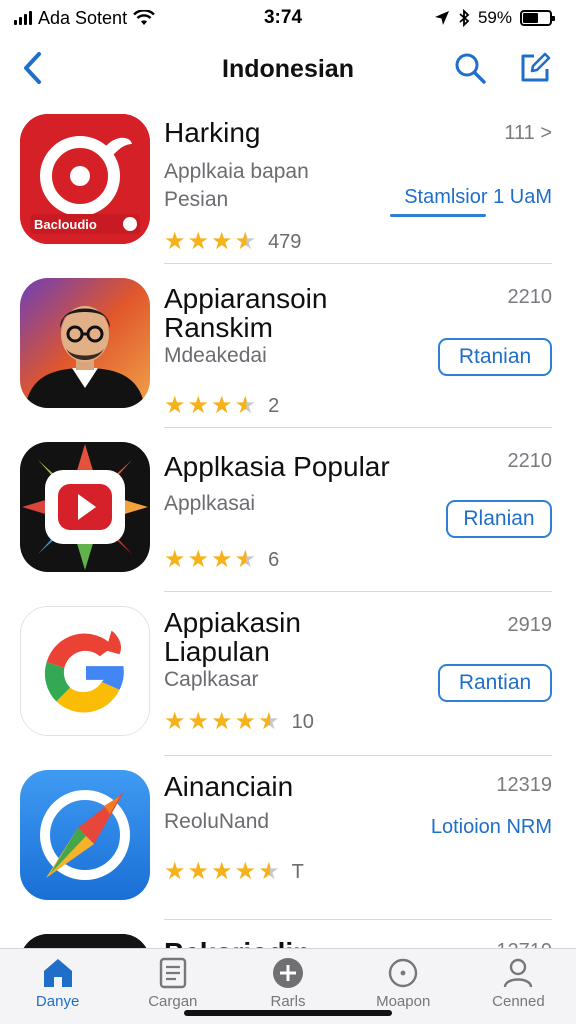 Image resolution: width=576 pixels, height=1024 pixels. What do you see at coordinates (403, 1001) in the screenshot?
I see `tab-label: Moapon` at bounding box center [403, 1001].